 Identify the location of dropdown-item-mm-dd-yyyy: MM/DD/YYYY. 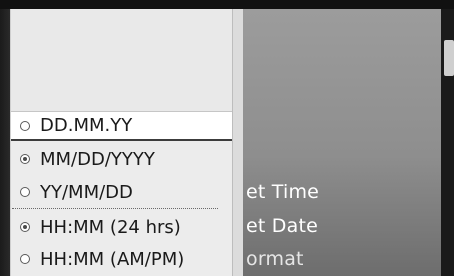
(121, 159).